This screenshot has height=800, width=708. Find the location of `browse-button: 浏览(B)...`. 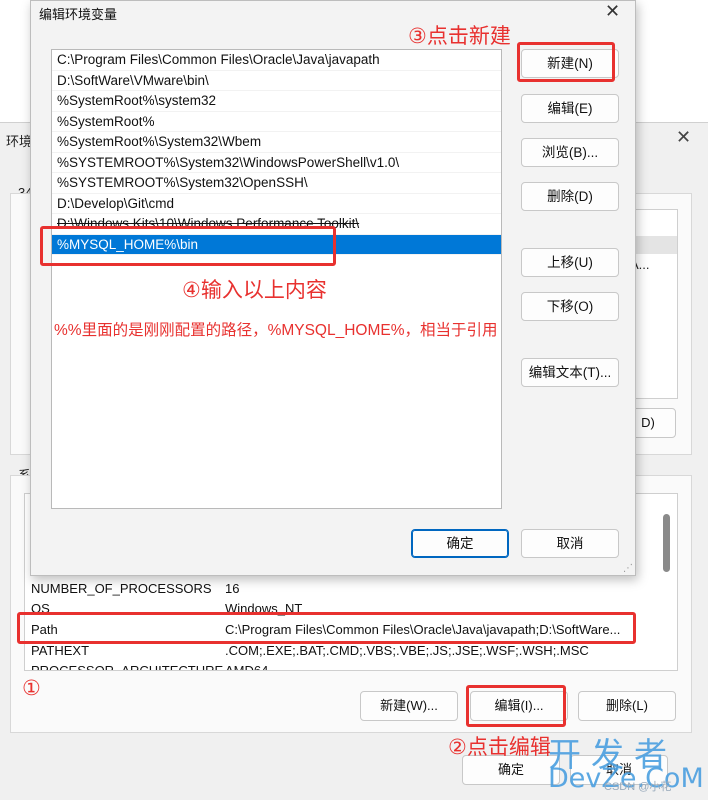

browse-button: 浏览(B)... is located at coordinates (570, 152).